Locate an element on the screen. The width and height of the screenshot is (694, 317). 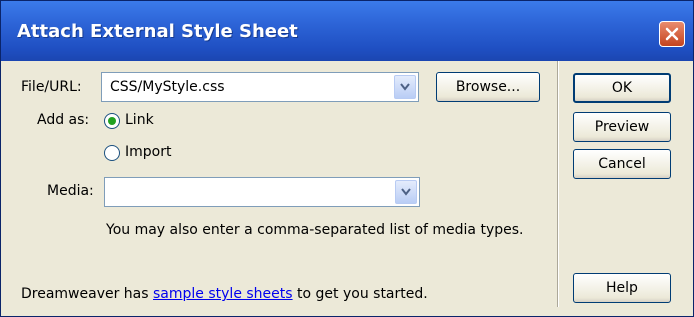
link-radio is located at coordinates (112, 121).